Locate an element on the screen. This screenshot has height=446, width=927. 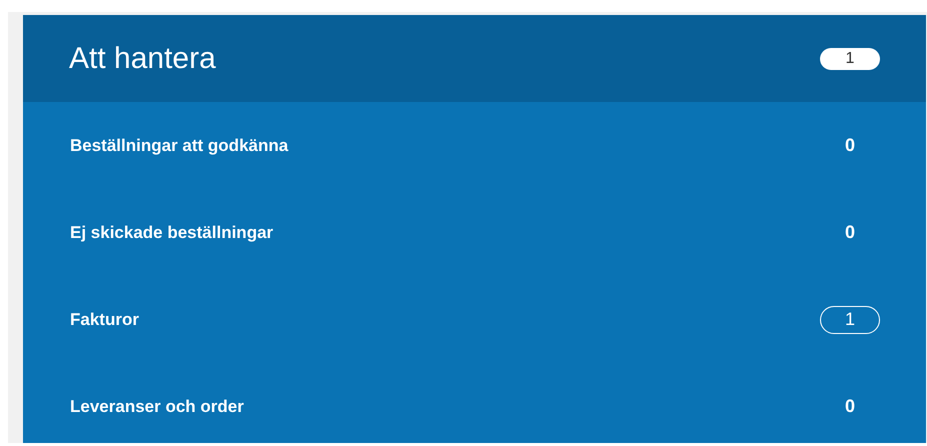
task-link: Ej skickade beställningar is located at coordinates (172, 232).